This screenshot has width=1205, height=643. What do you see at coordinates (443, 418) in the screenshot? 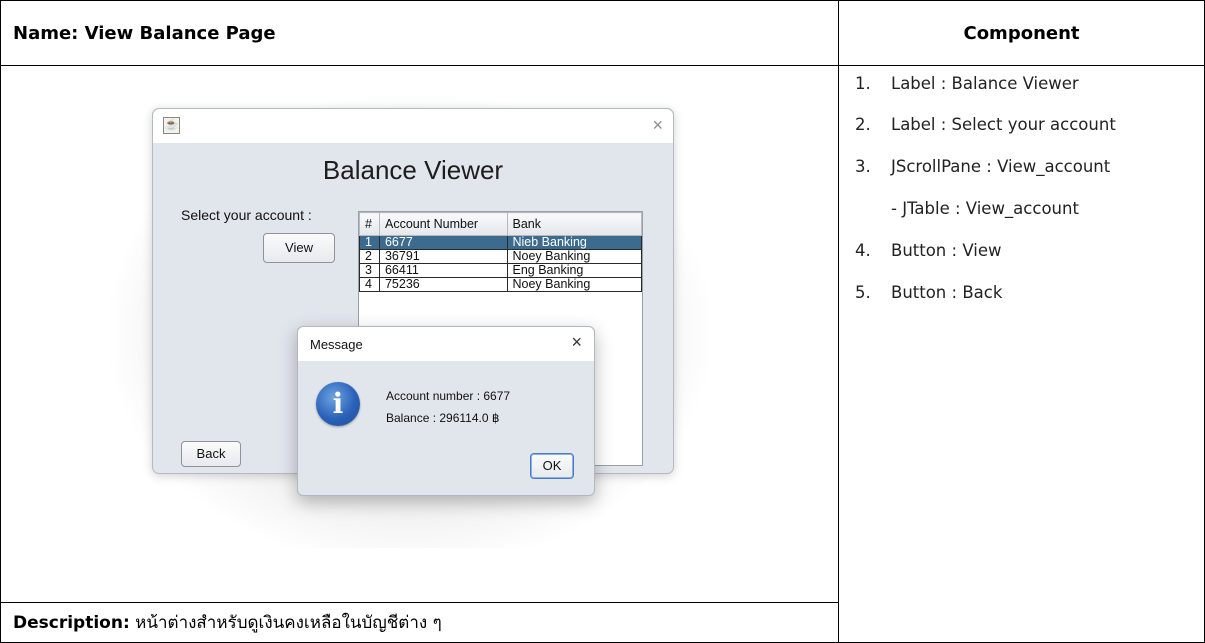
I see `balance-text: Balance : 296114.0 ฿` at bounding box center [443, 418].